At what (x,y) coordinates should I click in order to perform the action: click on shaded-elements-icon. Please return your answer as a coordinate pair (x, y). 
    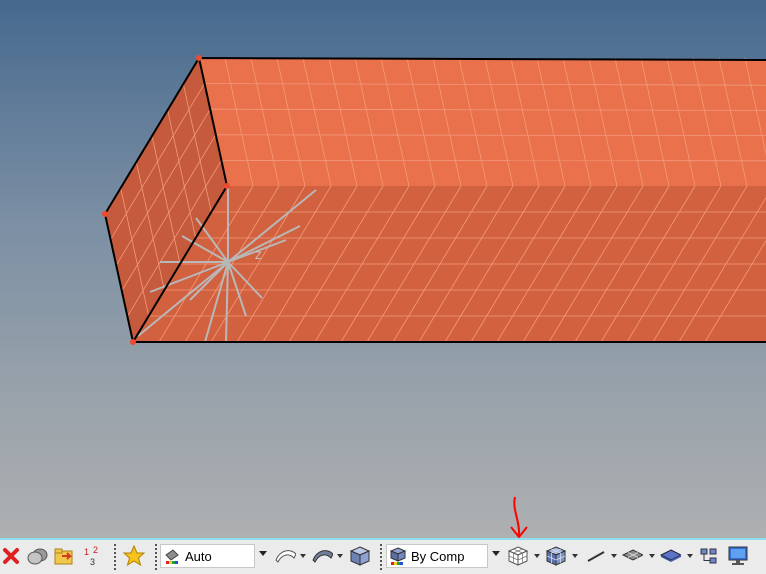
    Looking at the image, I should click on (556, 556).